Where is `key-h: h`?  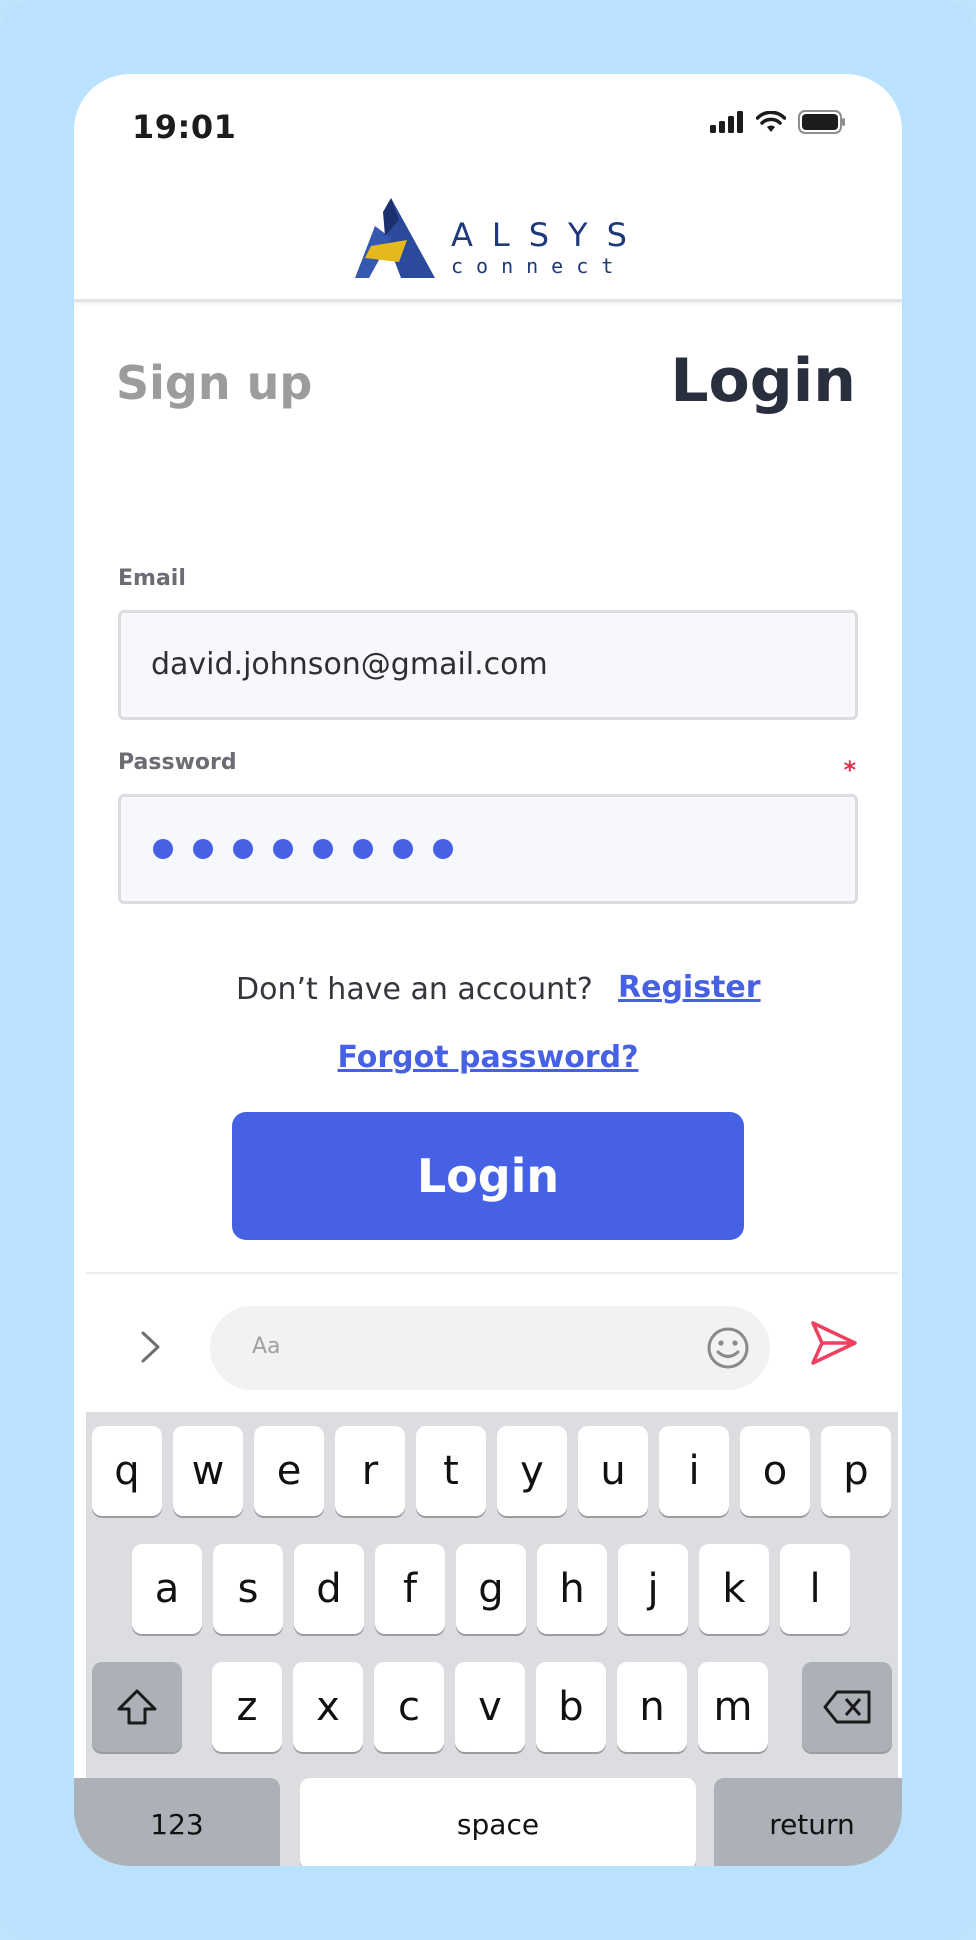 key-h: h is located at coordinates (572, 1589).